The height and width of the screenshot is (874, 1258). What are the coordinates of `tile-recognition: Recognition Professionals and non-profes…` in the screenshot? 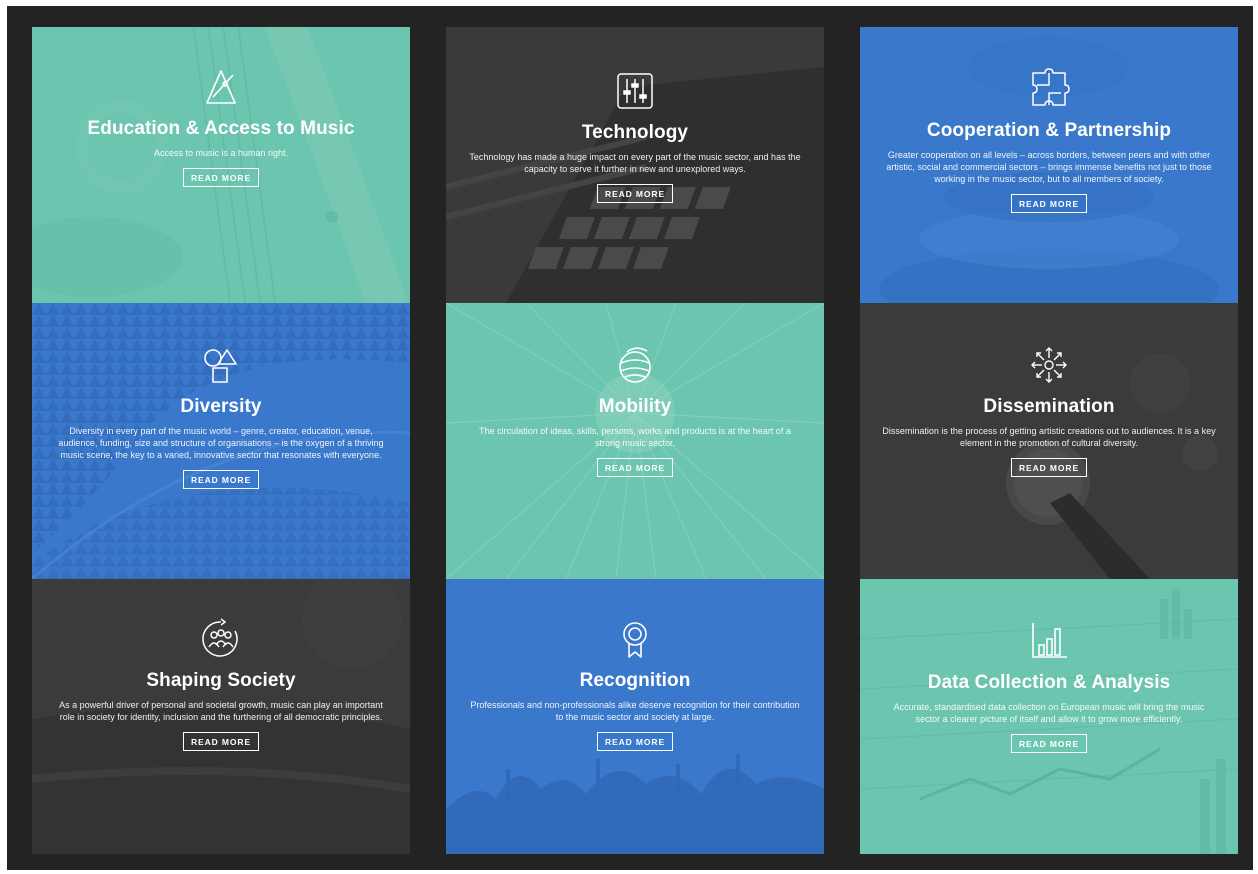 It's located at (635, 716).